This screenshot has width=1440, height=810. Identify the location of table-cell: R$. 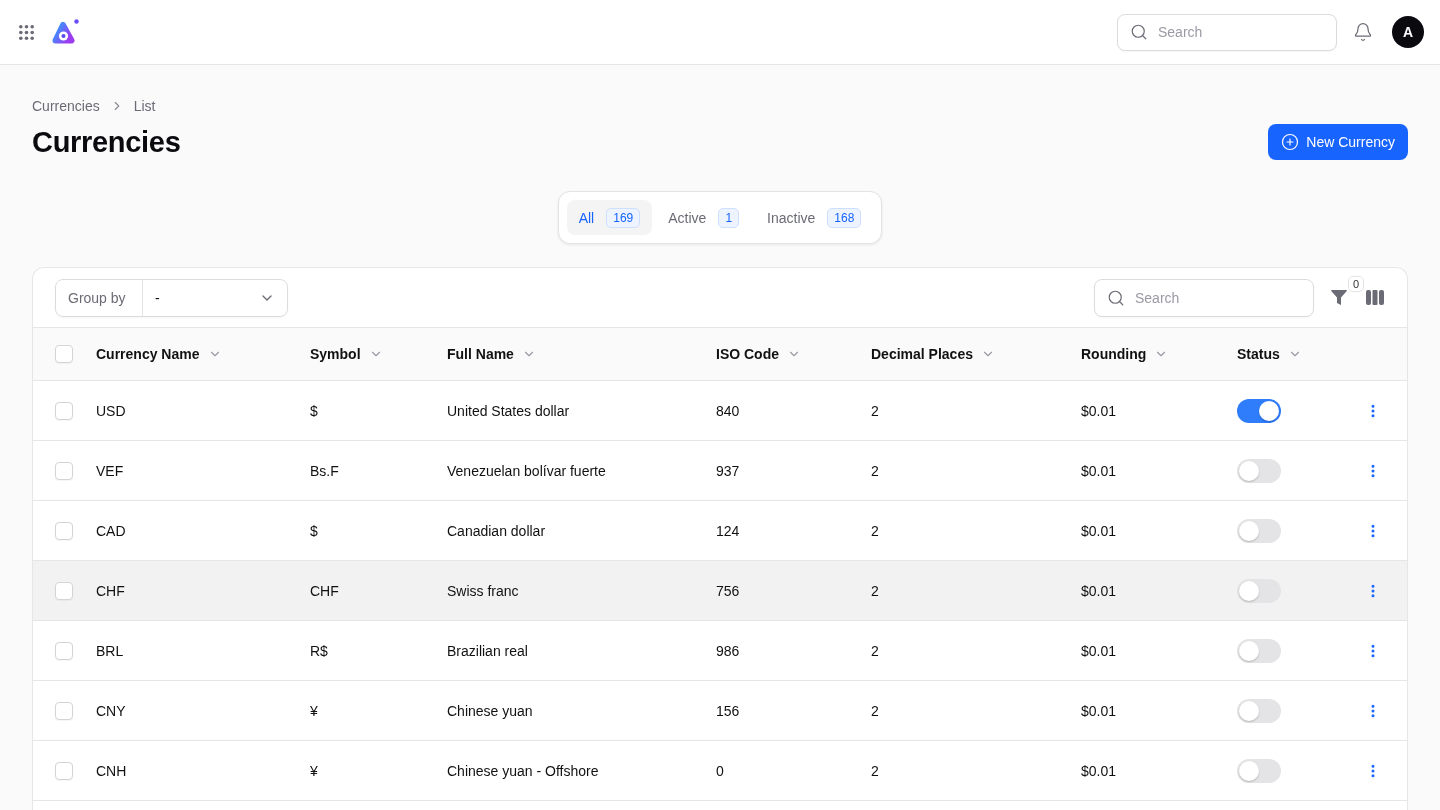
(319, 650).